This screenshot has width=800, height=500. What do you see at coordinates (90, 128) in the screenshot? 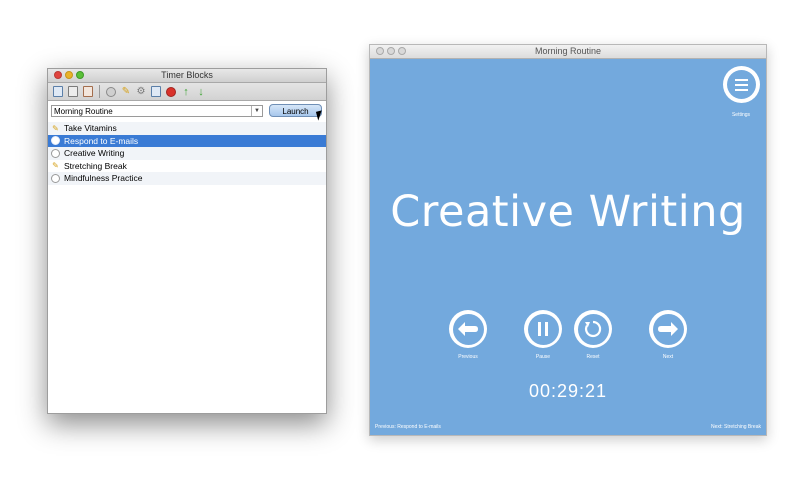
I see `list-item-label: Take Vitamins` at bounding box center [90, 128].